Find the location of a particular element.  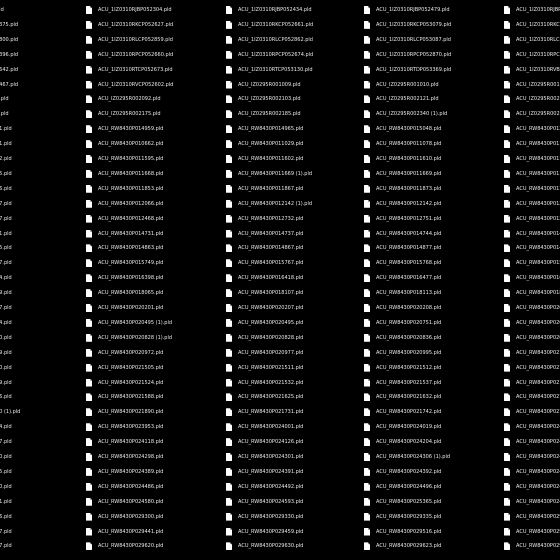

file-item: ACU_RW8430P029516.pld is located at coordinates (402, 532).